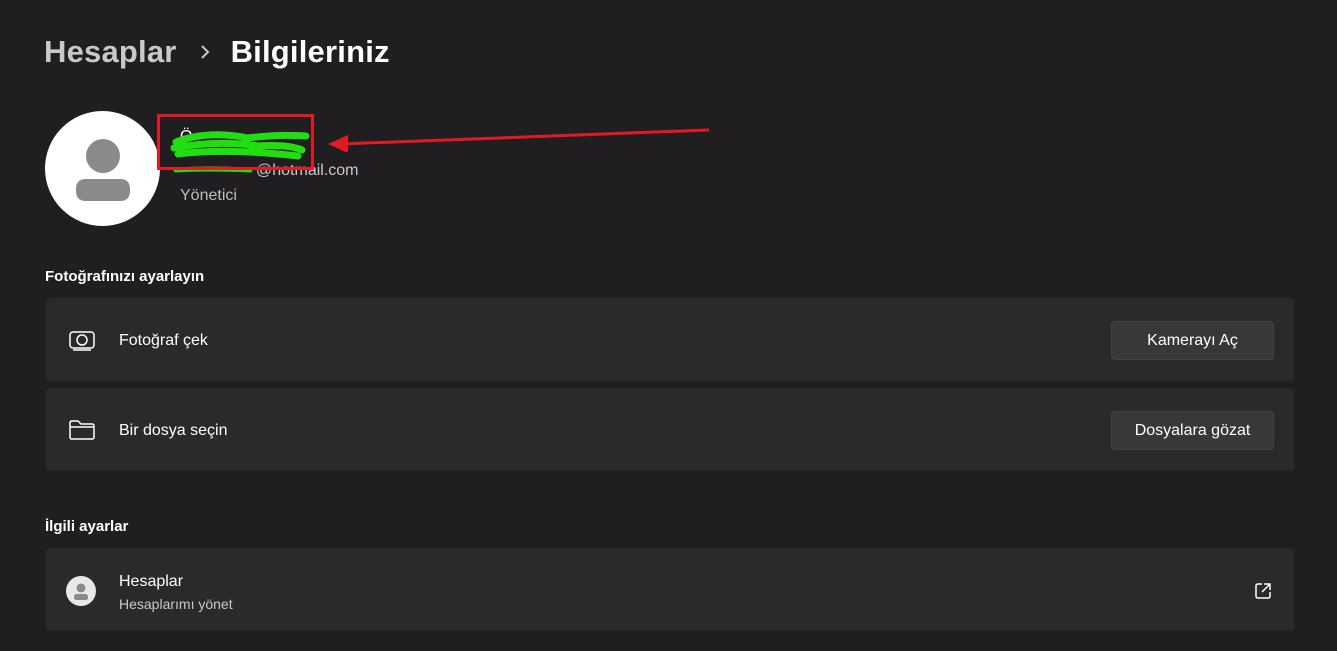 This screenshot has height=651, width=1337. What do you see at coordinates (670, 589) in the screenshot?
I see `accounts-link-card: Hesaplar Hesaplarımı yönet` at bounding box center [670, 589].